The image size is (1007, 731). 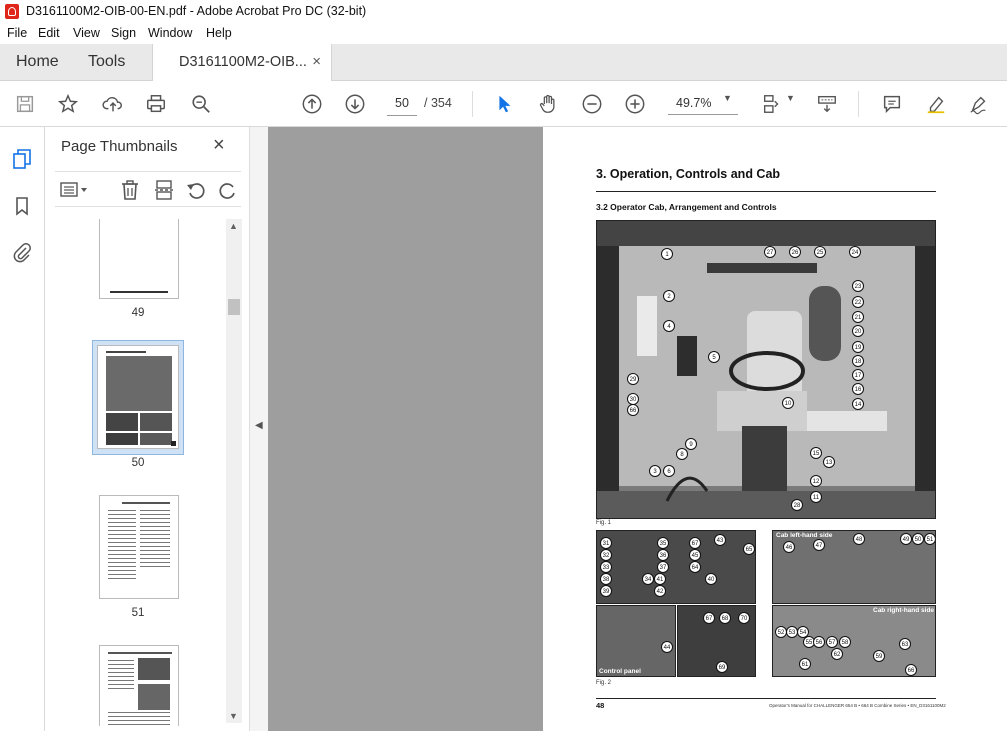 What do you see at coordinates (682, 454) in the screenshot?
I see `callout: 8` at bounding box center [682, 454].